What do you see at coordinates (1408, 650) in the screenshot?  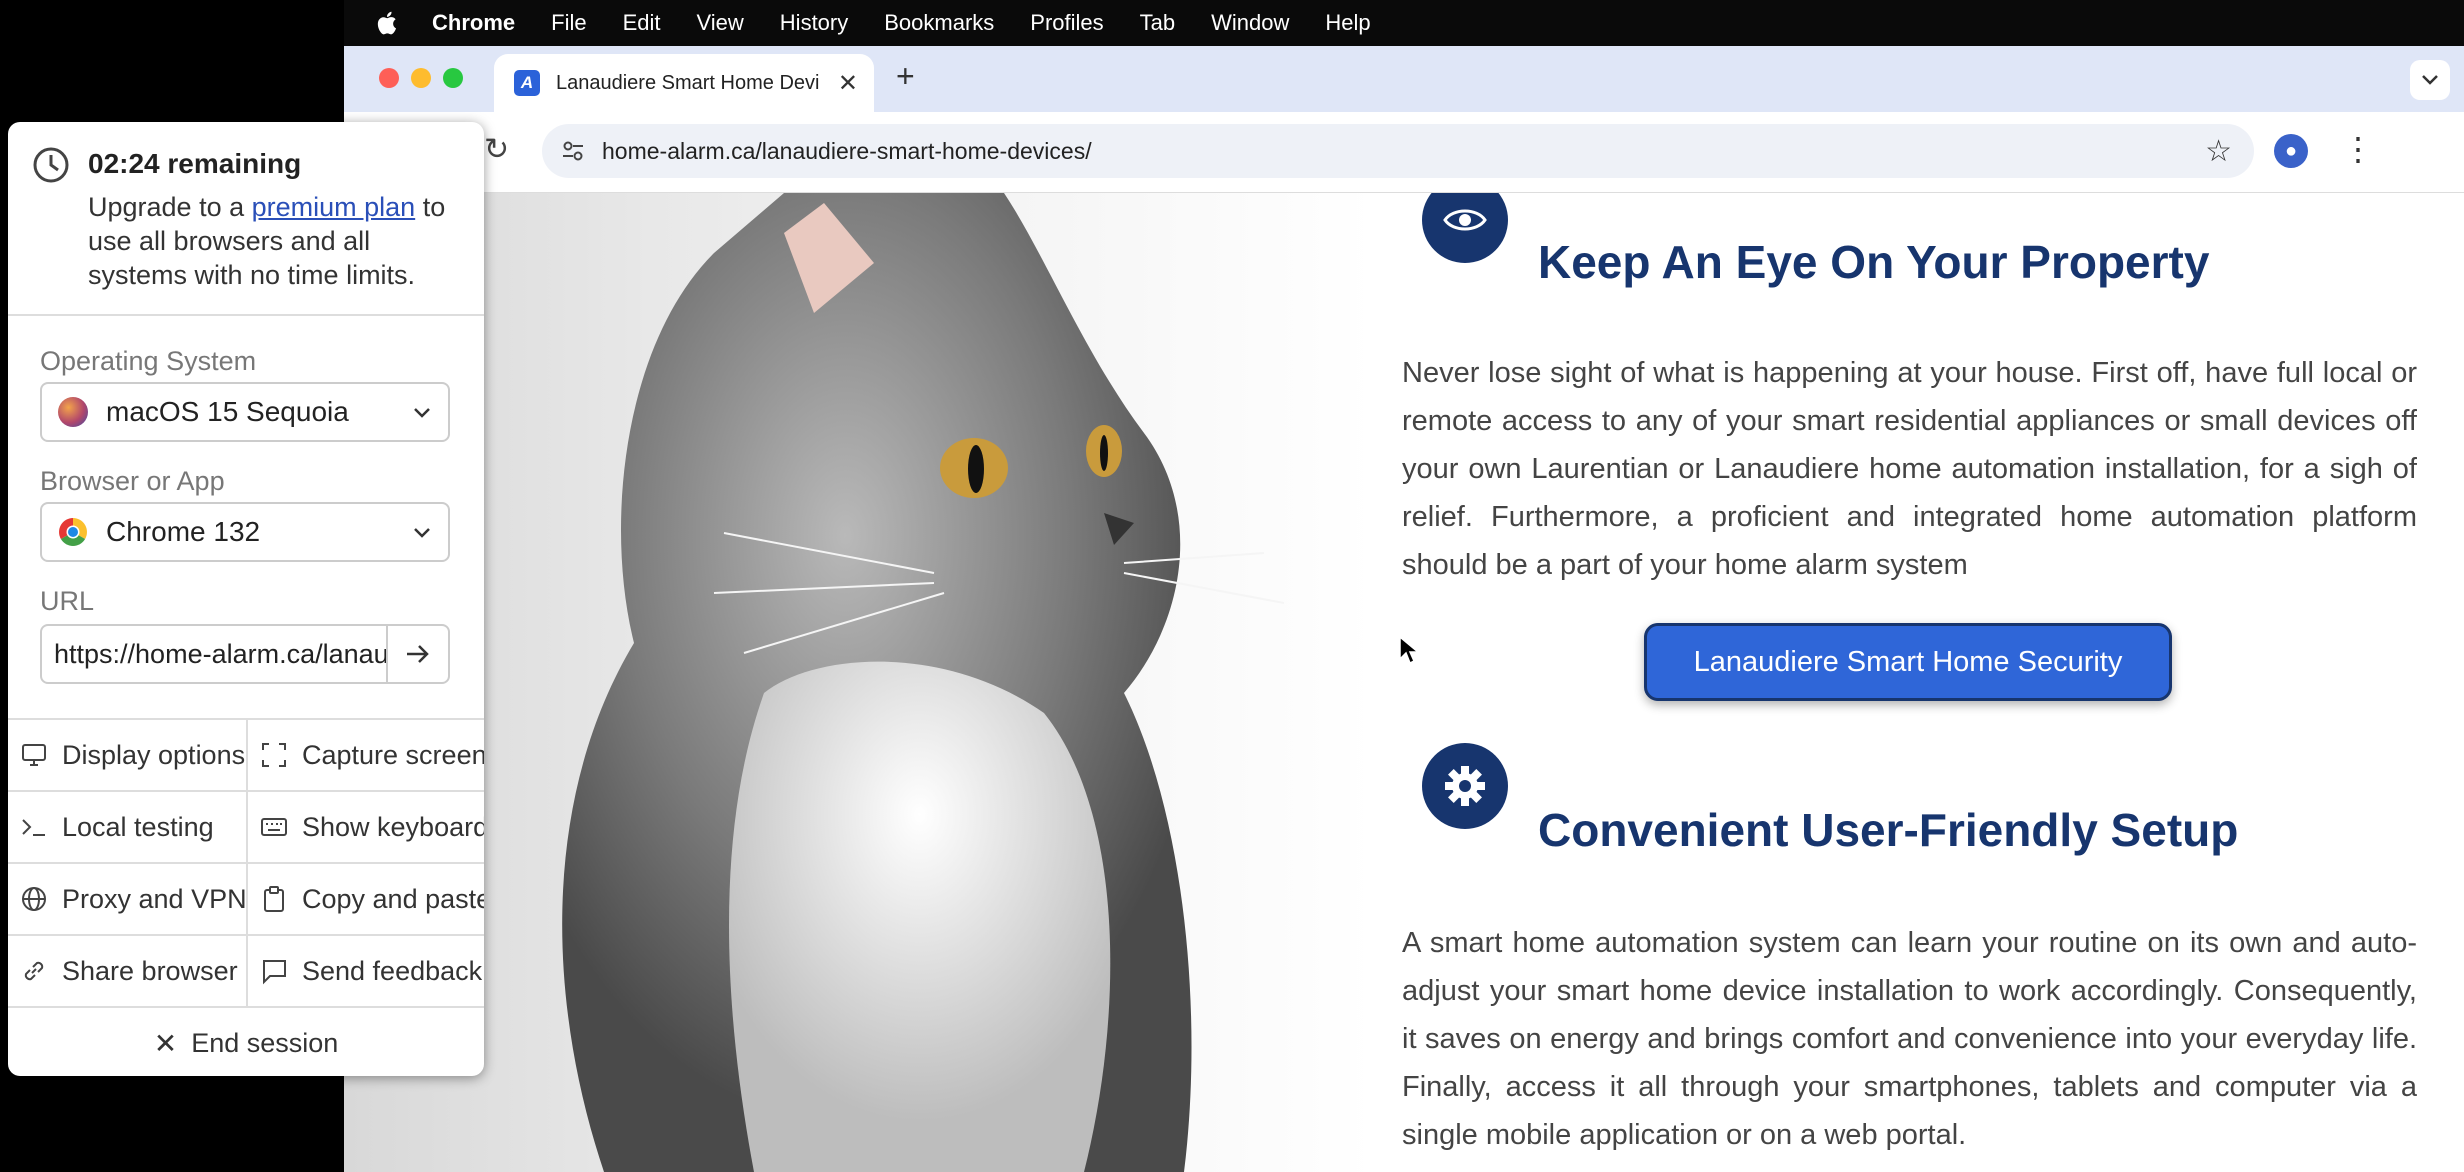 I see `mouse-cursor-icon` at bounding box center [1408, 650].